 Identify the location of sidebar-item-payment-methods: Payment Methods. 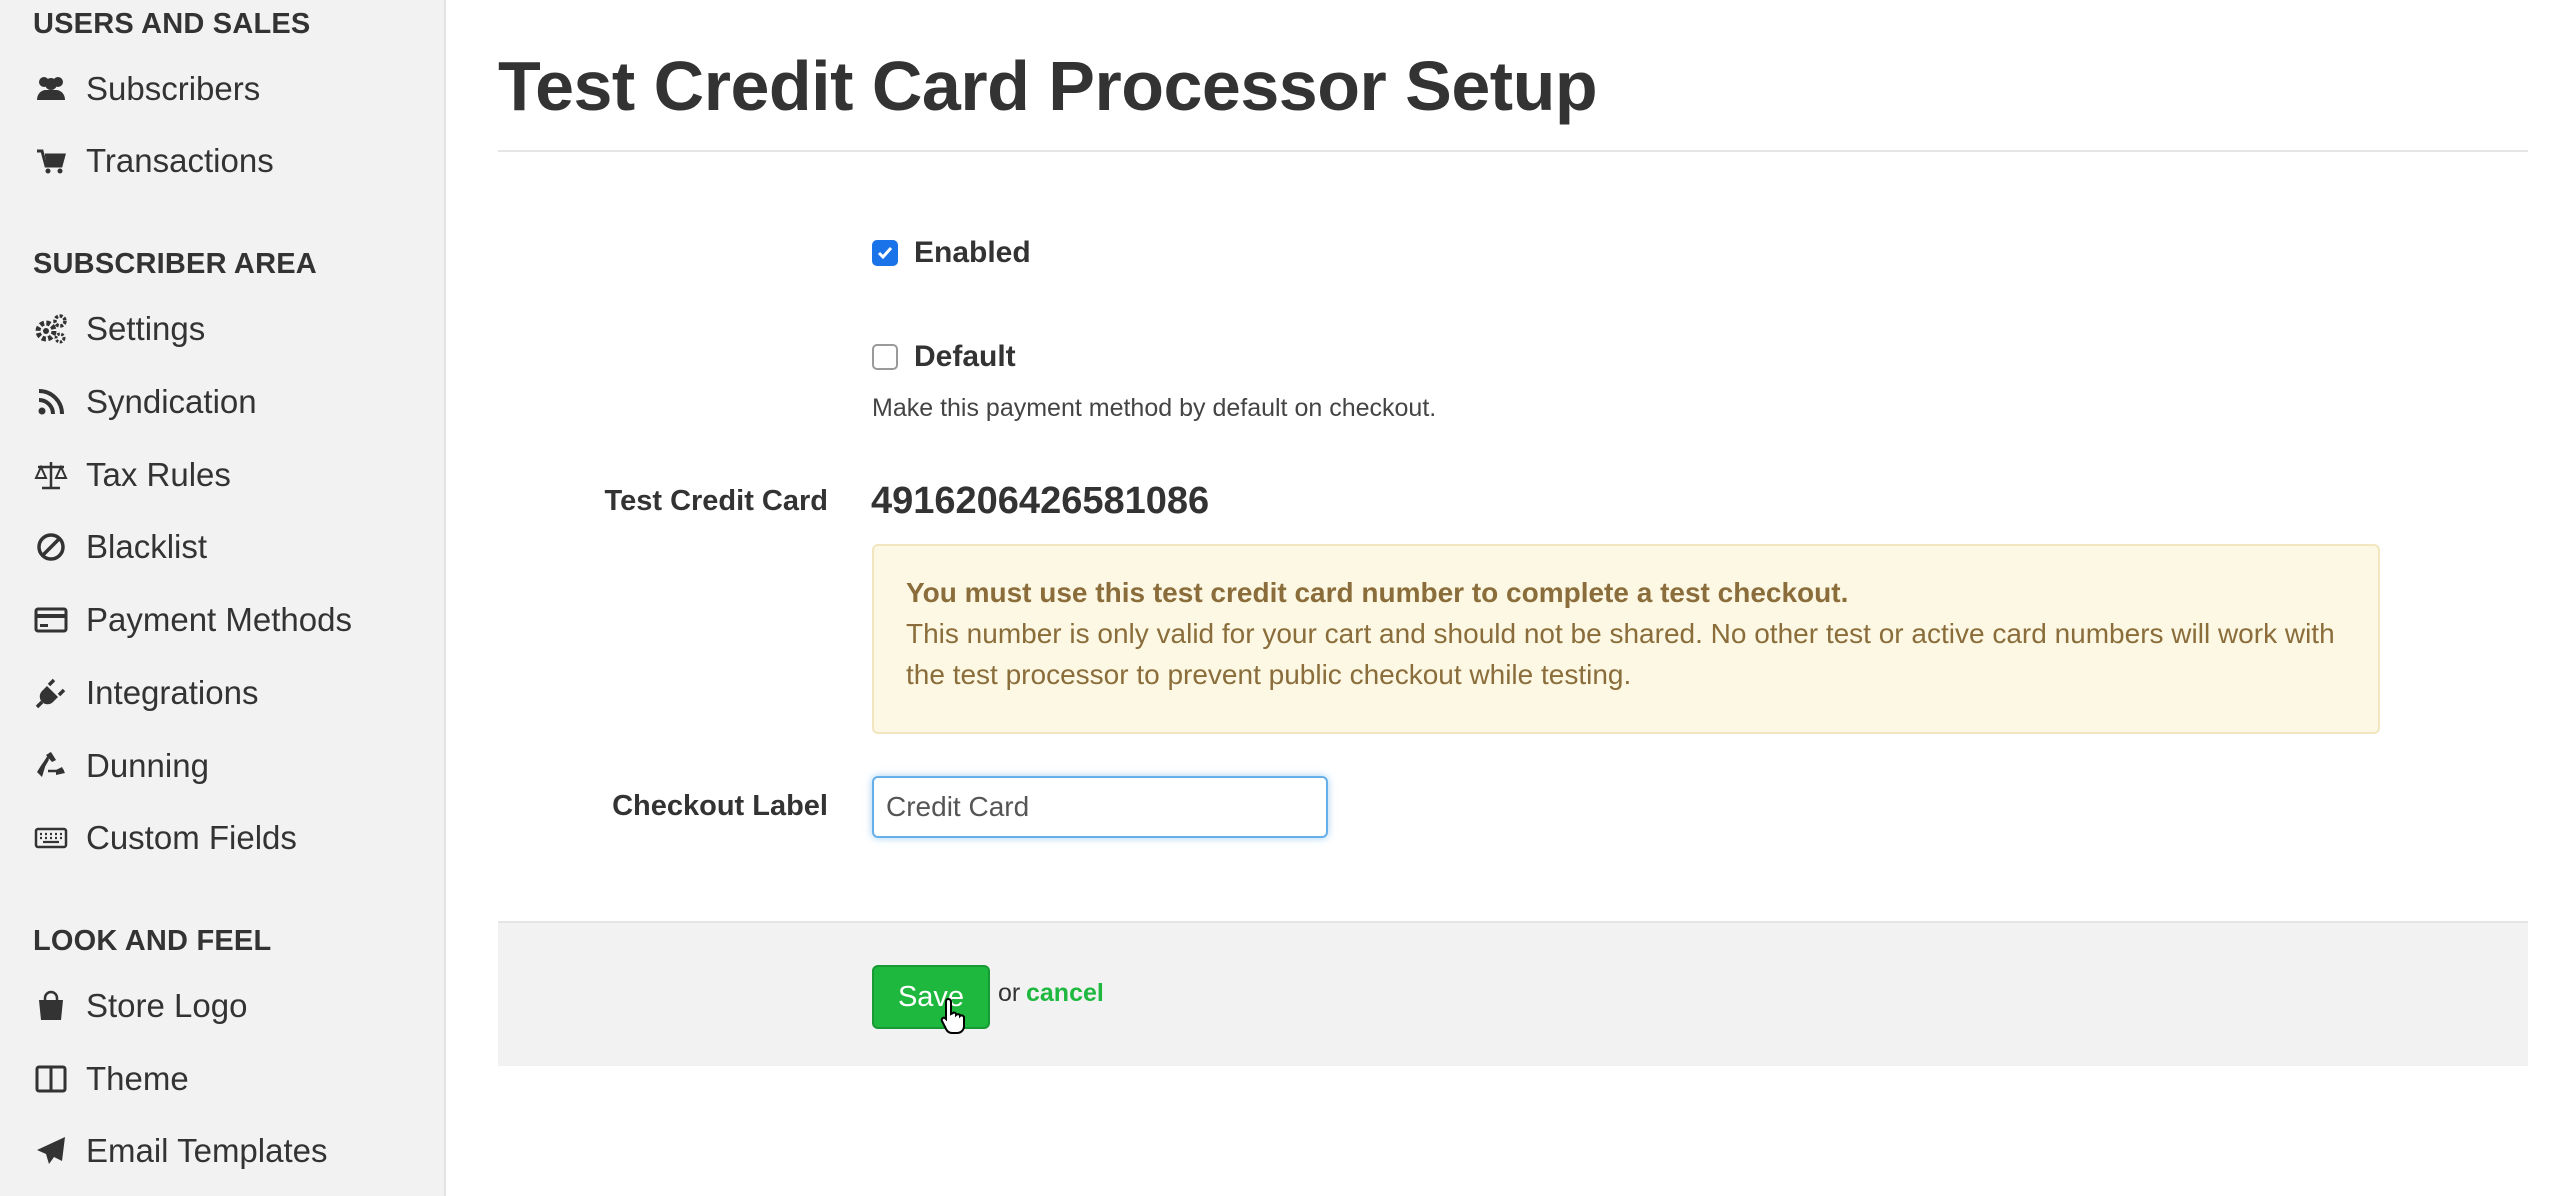
(193, 620).